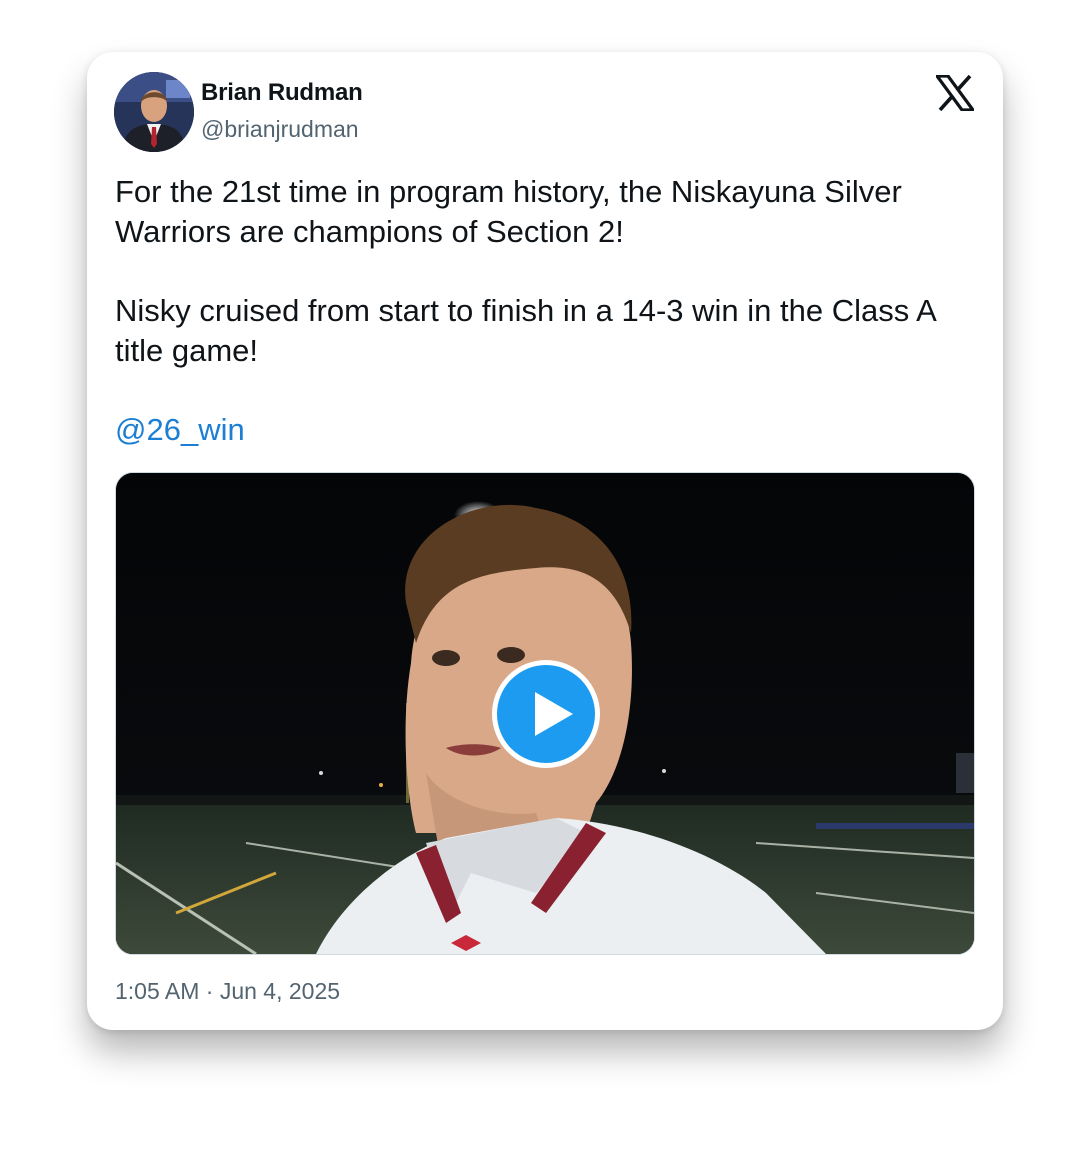 The width and height of the screenshot is (1090, 1153). I want to click on avatar-photo, so click(154, 112).